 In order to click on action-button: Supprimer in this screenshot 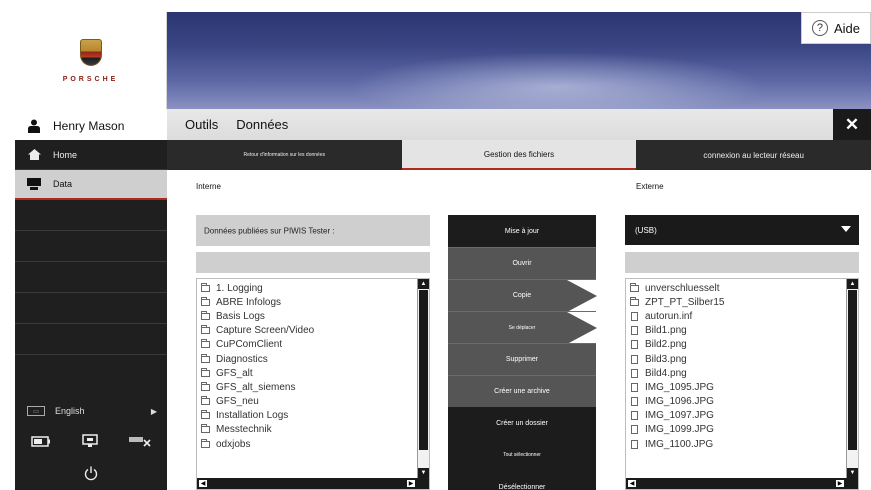, I will do `click(522, 359)`.